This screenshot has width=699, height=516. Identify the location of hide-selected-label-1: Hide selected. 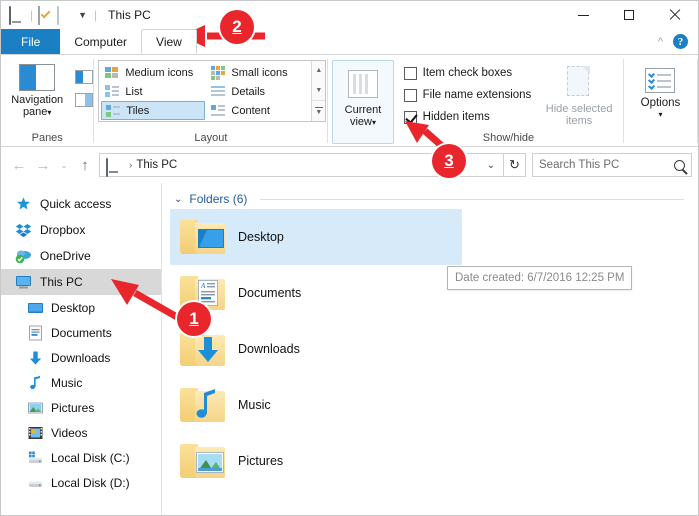
(579, 109).